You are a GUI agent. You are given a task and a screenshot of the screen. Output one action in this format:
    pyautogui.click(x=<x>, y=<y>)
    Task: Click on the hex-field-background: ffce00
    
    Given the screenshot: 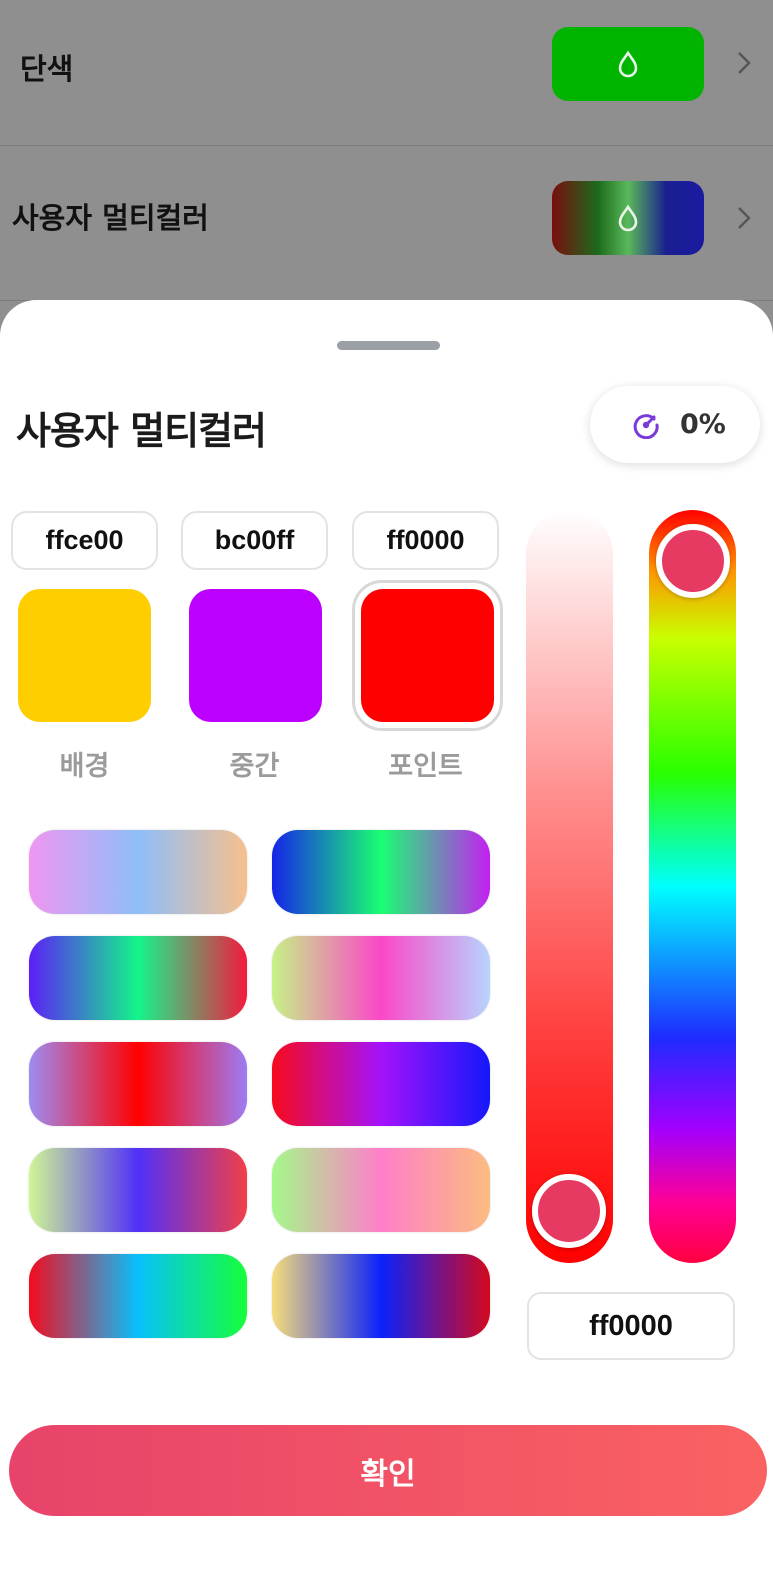 What is the action you would take?
    pyautogui.click(x=84, y=540)
    